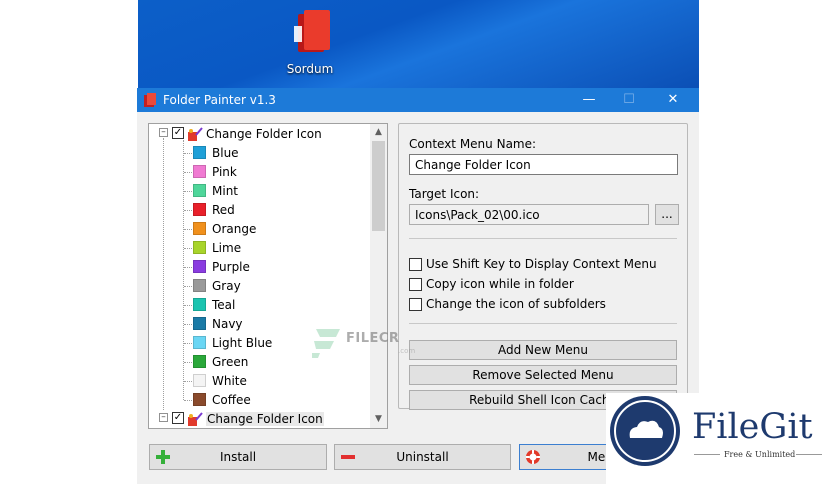  I want to click on tree-color-label: White, so click(229, 381).